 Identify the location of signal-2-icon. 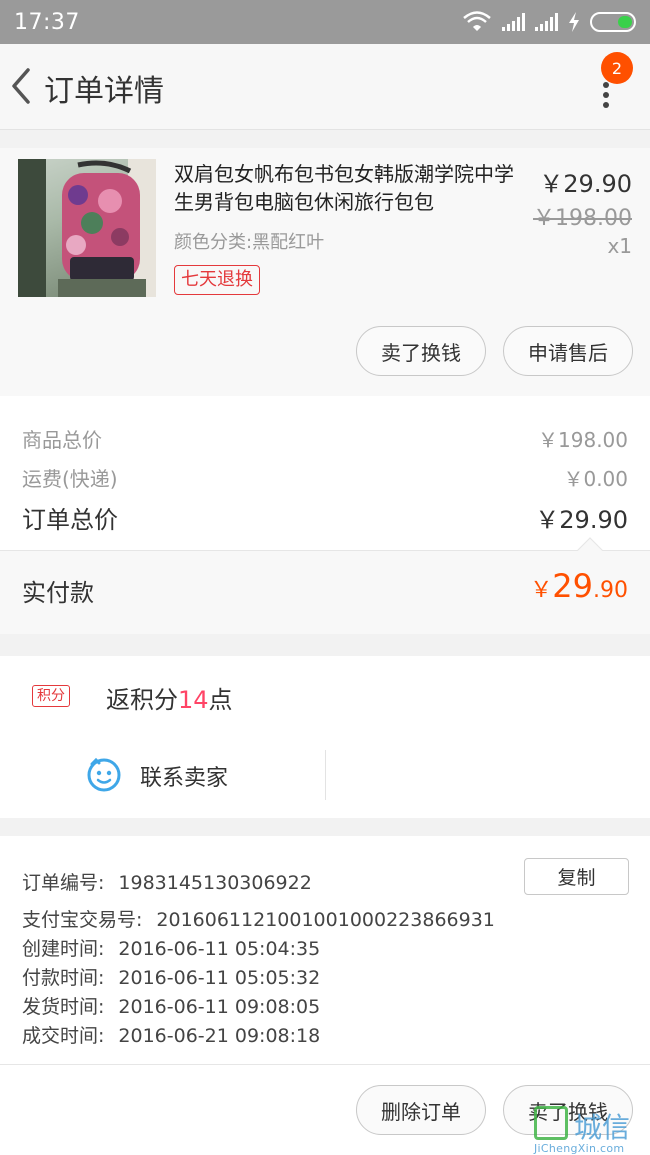
(546, 22).